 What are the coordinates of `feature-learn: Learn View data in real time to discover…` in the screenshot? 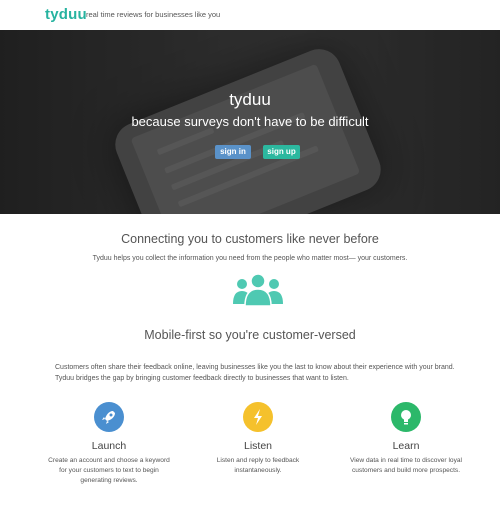 It's located at (406, 439).